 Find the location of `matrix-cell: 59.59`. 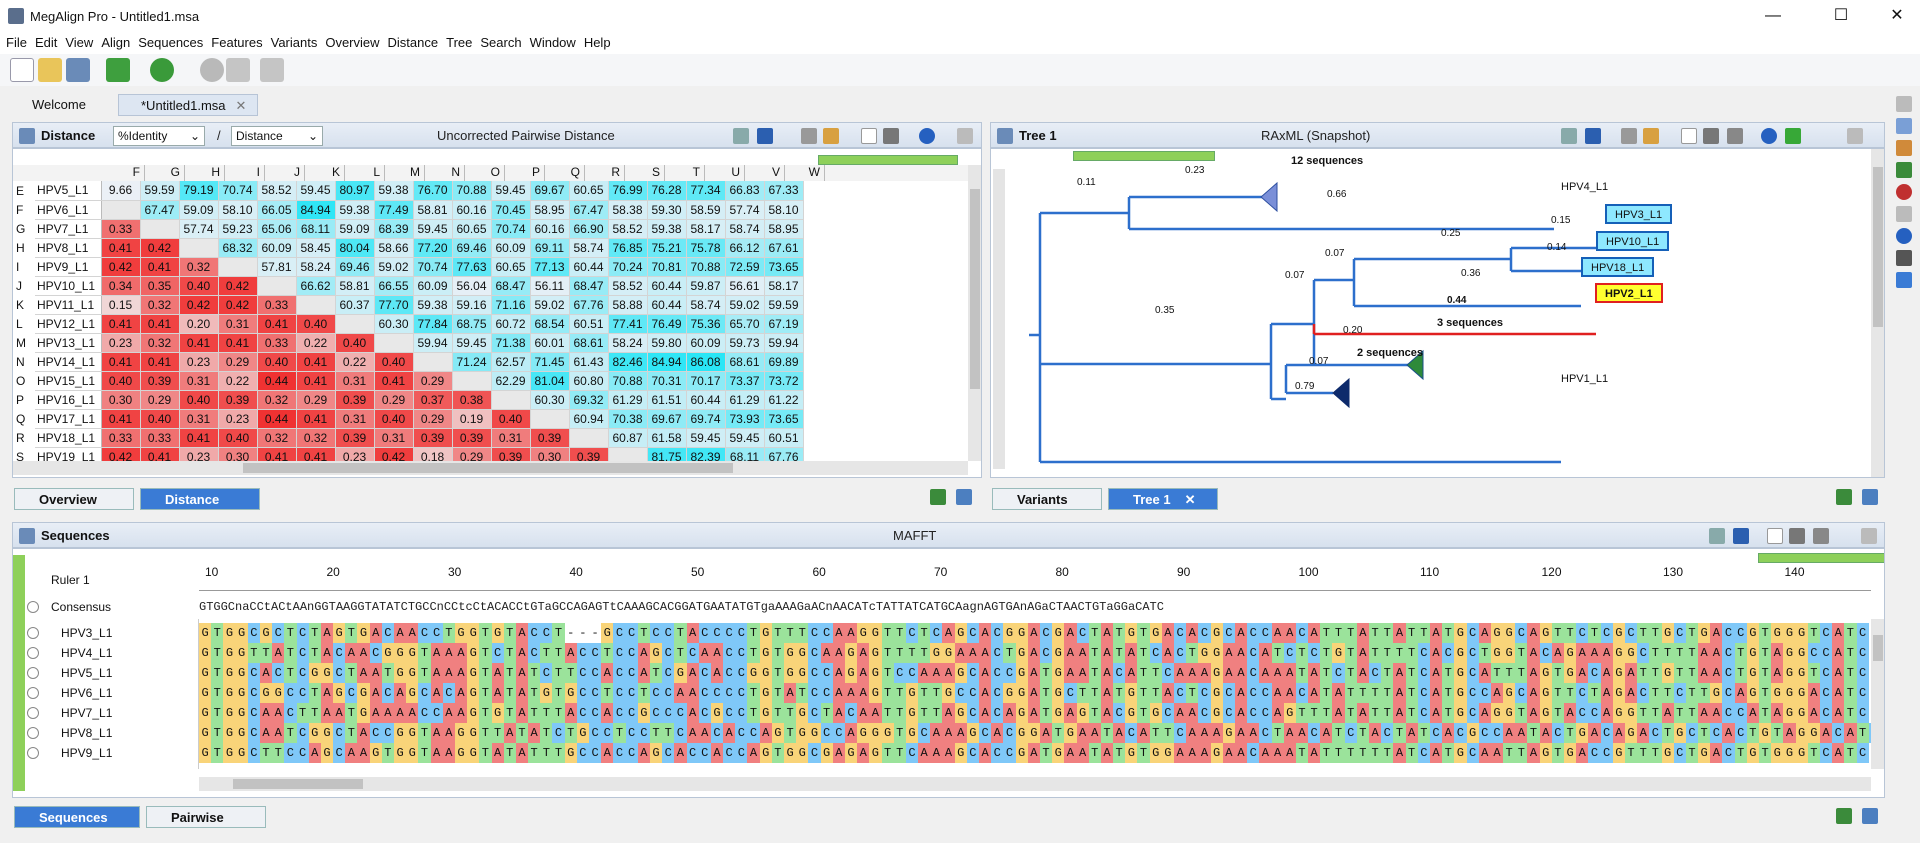

matrix-cell: 59.59 is located at coordinates (784, 305).